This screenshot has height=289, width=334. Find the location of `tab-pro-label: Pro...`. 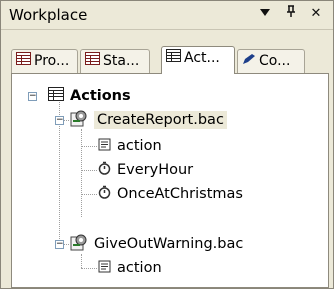

tab-pro-label: Pro... is located at coordinates (52, 61).